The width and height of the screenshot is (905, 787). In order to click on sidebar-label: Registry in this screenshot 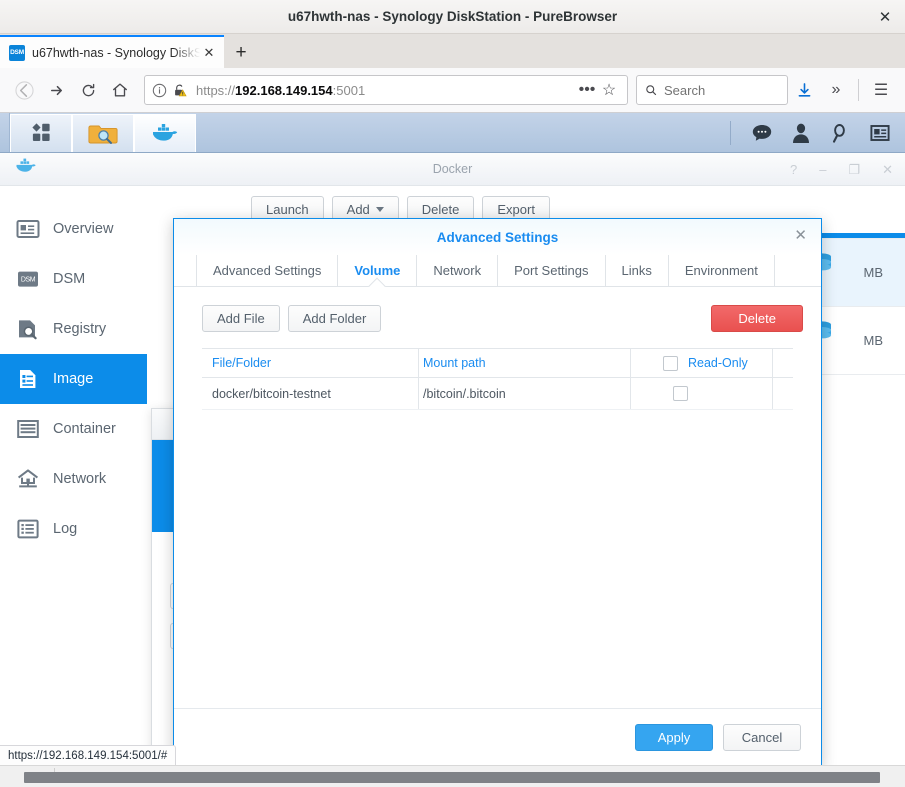, I will do `click(80, 329)`.